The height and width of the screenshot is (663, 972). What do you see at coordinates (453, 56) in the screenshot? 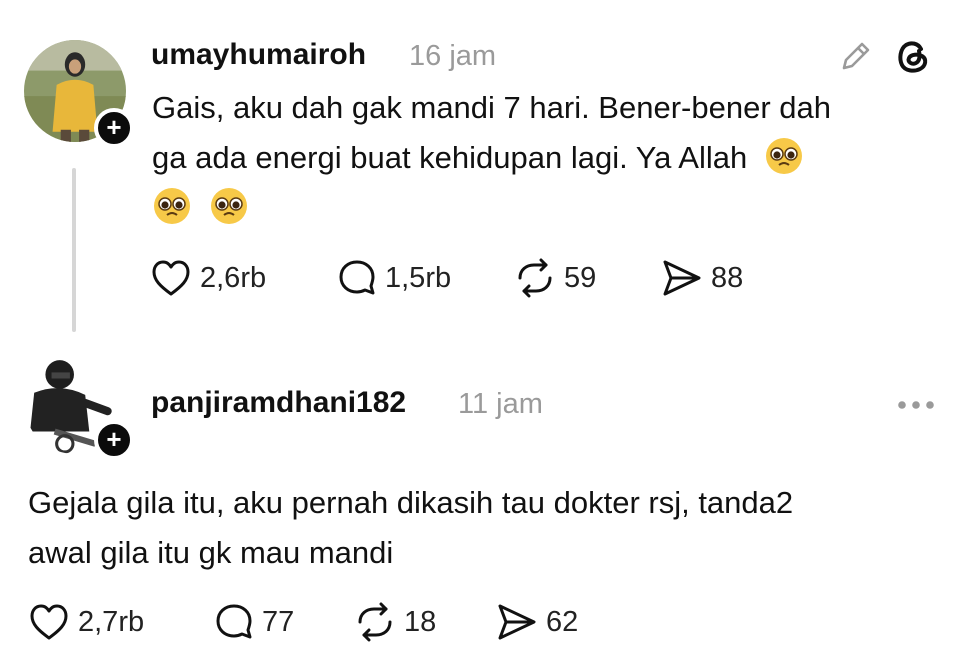
I see `post-timestamp: 16 jam` at bounding box center [453, 56].